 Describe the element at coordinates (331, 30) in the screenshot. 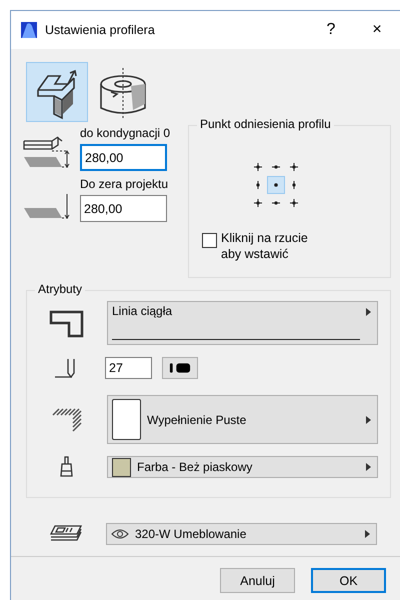

I see `help-button: ?` at that location.